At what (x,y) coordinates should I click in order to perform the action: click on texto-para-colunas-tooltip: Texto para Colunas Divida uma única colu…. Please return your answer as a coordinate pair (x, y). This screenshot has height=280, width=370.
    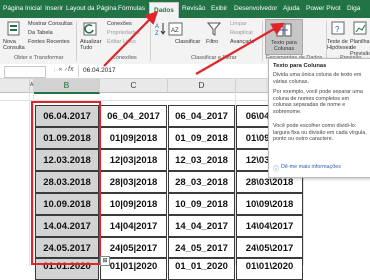
    Looking at the image, I should click on (319, 118).